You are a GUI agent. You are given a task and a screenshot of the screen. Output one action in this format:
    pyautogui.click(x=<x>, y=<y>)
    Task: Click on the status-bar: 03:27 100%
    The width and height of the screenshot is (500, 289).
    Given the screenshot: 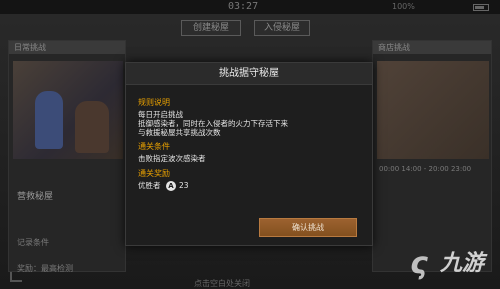 What is the action you would take?
    pyautogui.click(x=250, y=7)
    